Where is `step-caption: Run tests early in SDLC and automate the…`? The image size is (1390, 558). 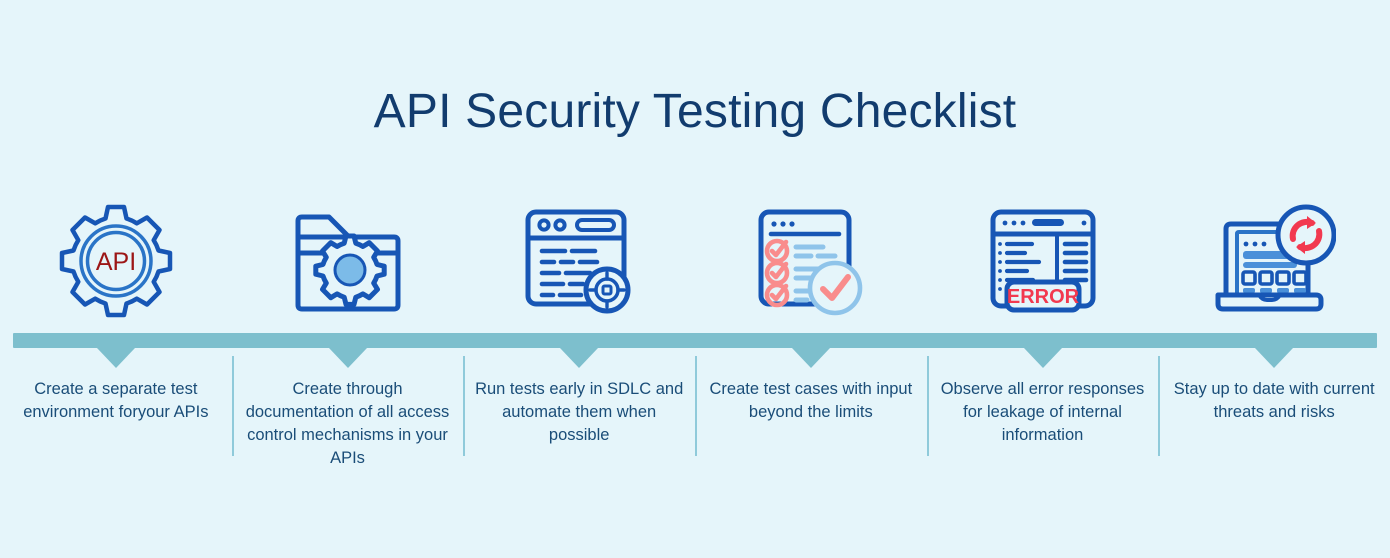
step-caption: Run tests early in SDLC and automate the… is located at coordinates (579, 412).